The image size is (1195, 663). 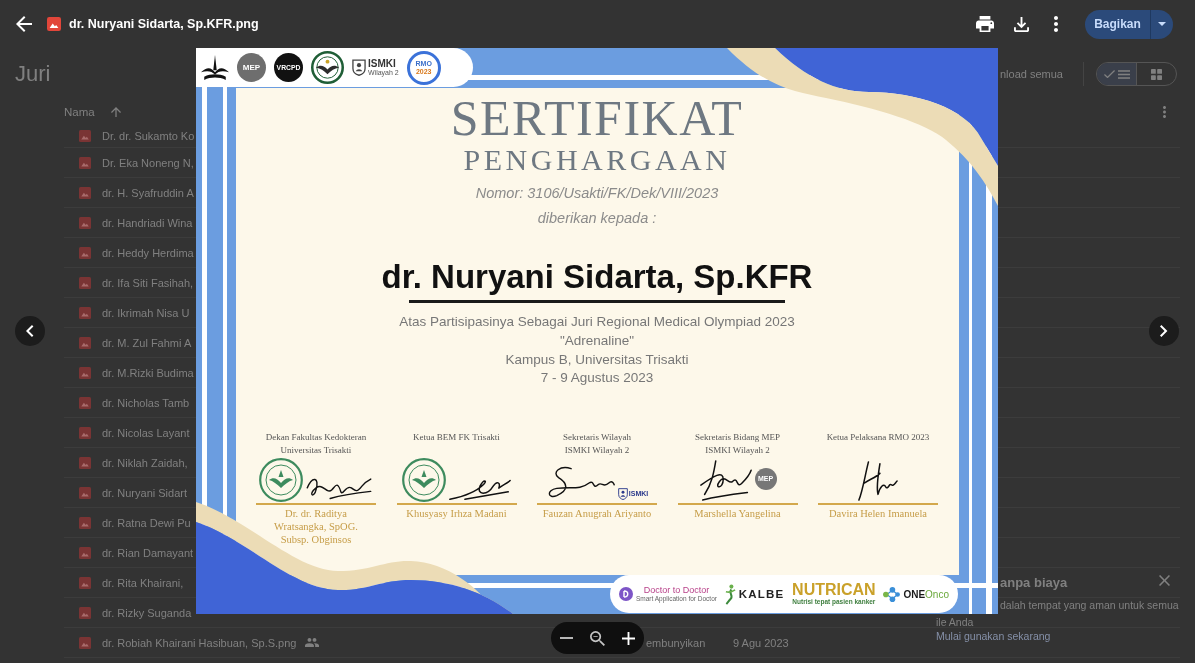 I want to click on certificate-detail: "Adrenaline", so click(x=597, y=340).